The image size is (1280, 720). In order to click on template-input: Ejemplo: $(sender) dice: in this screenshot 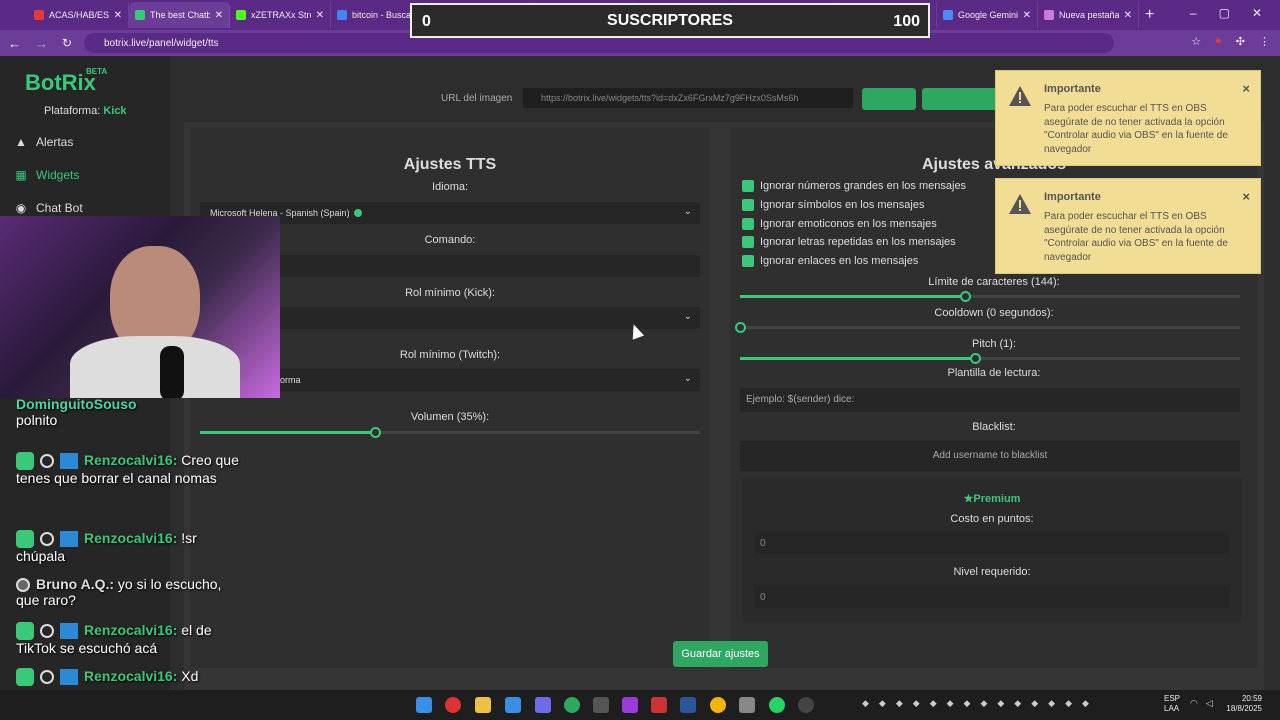, I will do `click(990, 400)`.